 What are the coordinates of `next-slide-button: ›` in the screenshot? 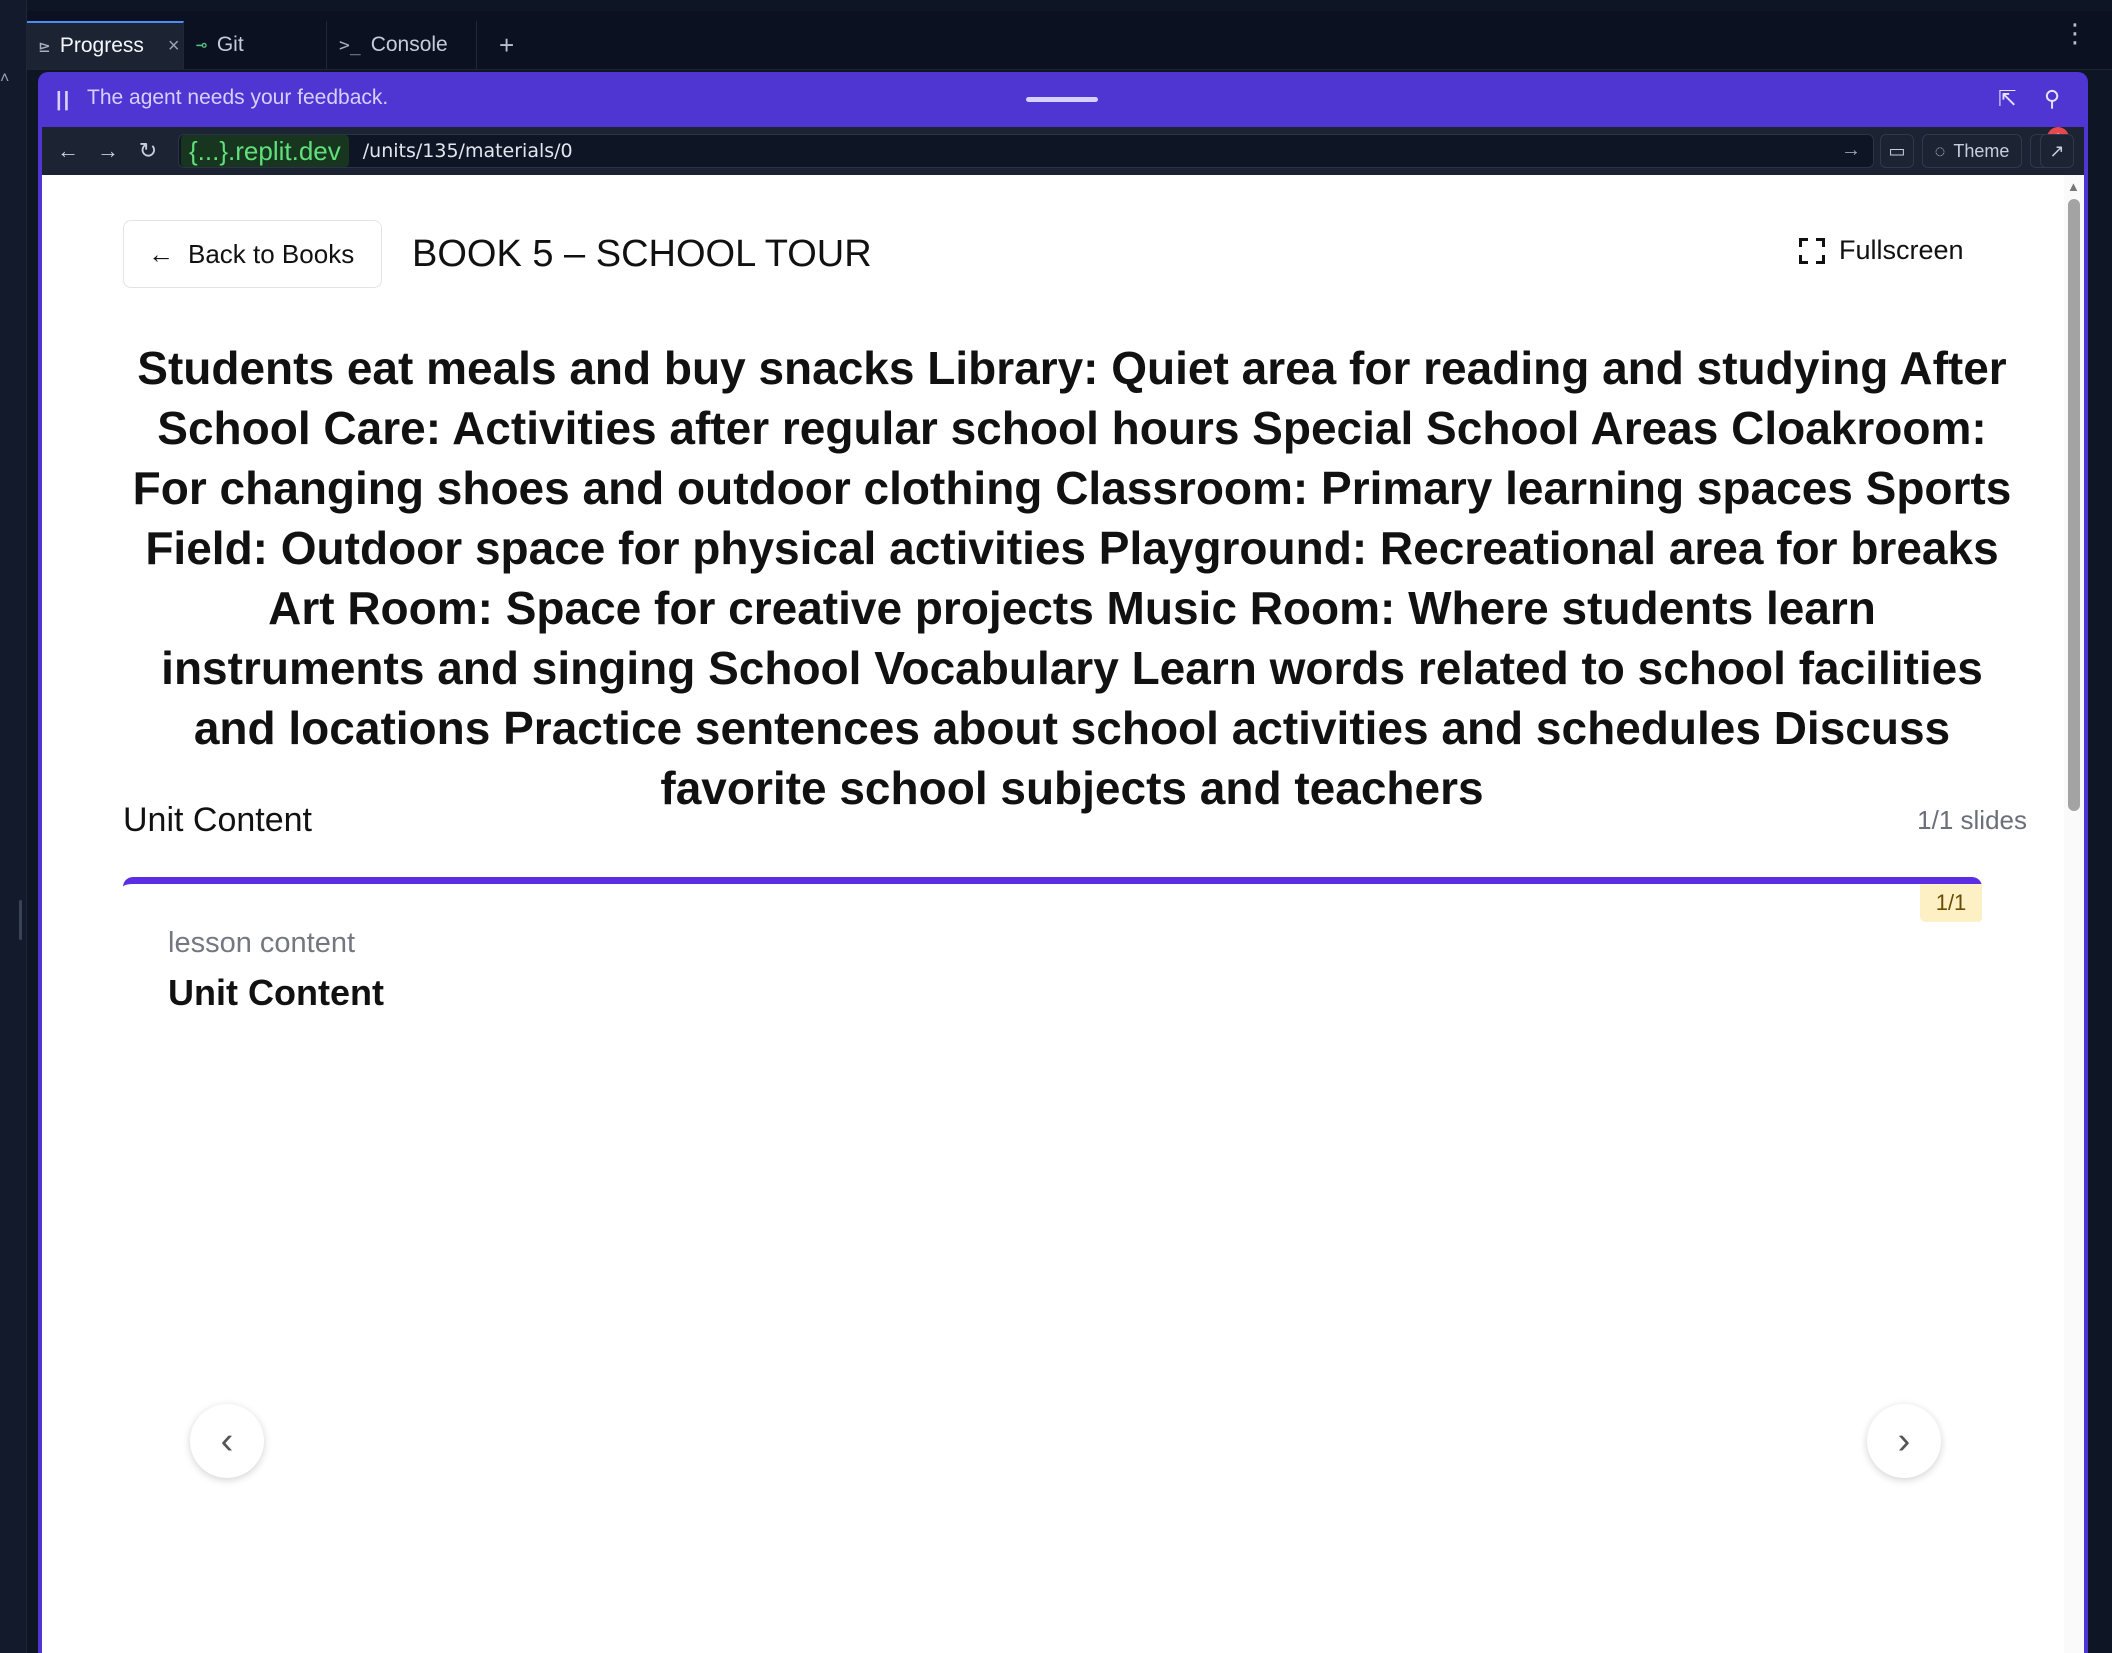 It's located at (1904, 1441).